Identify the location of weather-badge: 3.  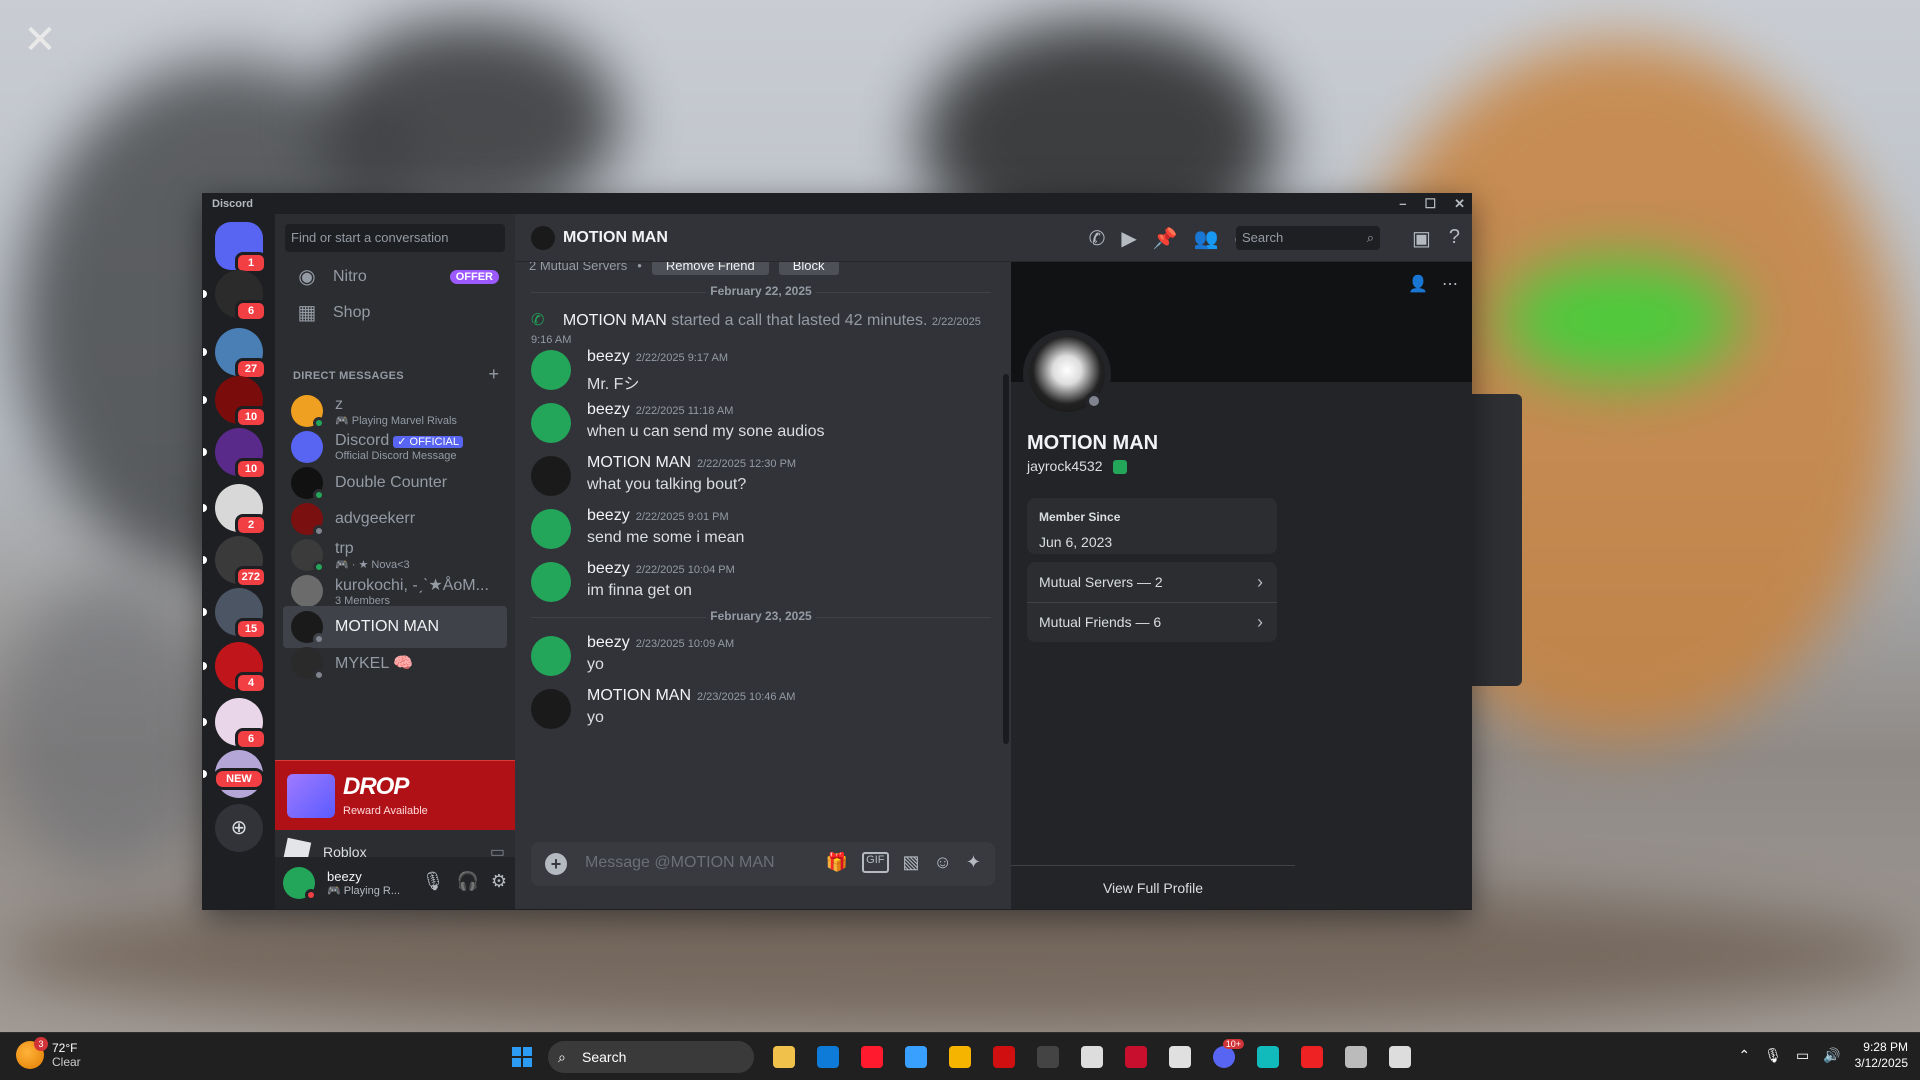
(41, 1044).